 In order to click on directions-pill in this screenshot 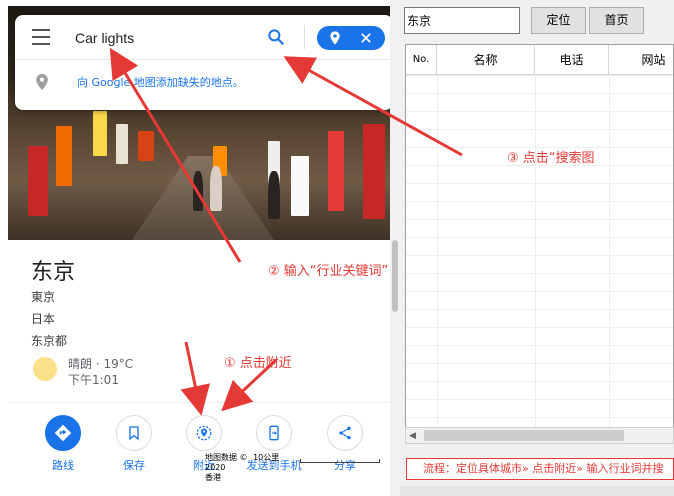, I will do `click(351, 38)`.